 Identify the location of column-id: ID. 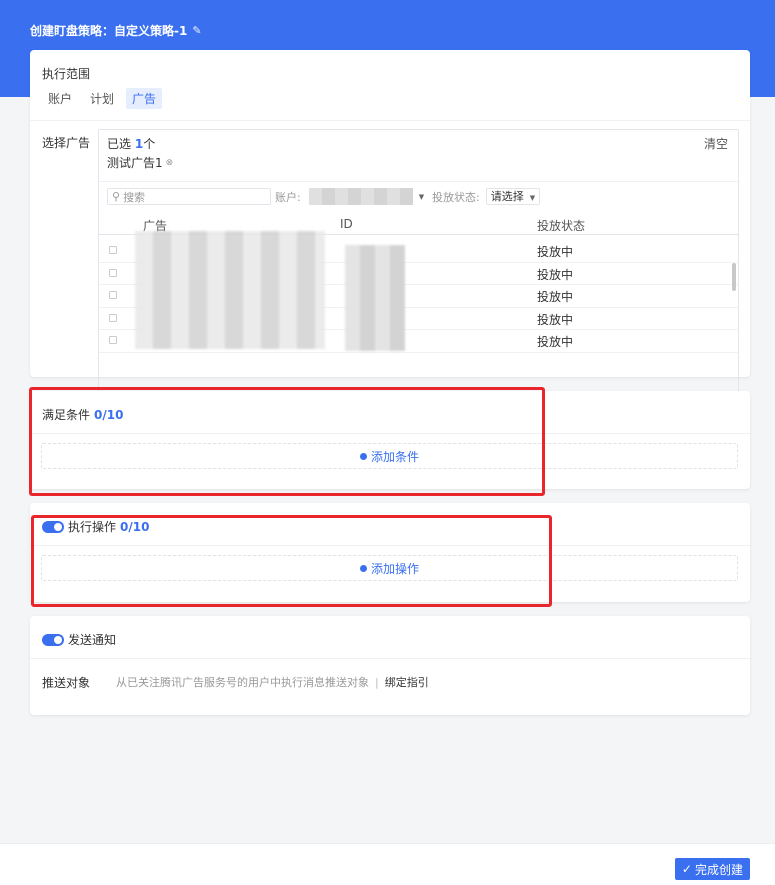
(346, 224).